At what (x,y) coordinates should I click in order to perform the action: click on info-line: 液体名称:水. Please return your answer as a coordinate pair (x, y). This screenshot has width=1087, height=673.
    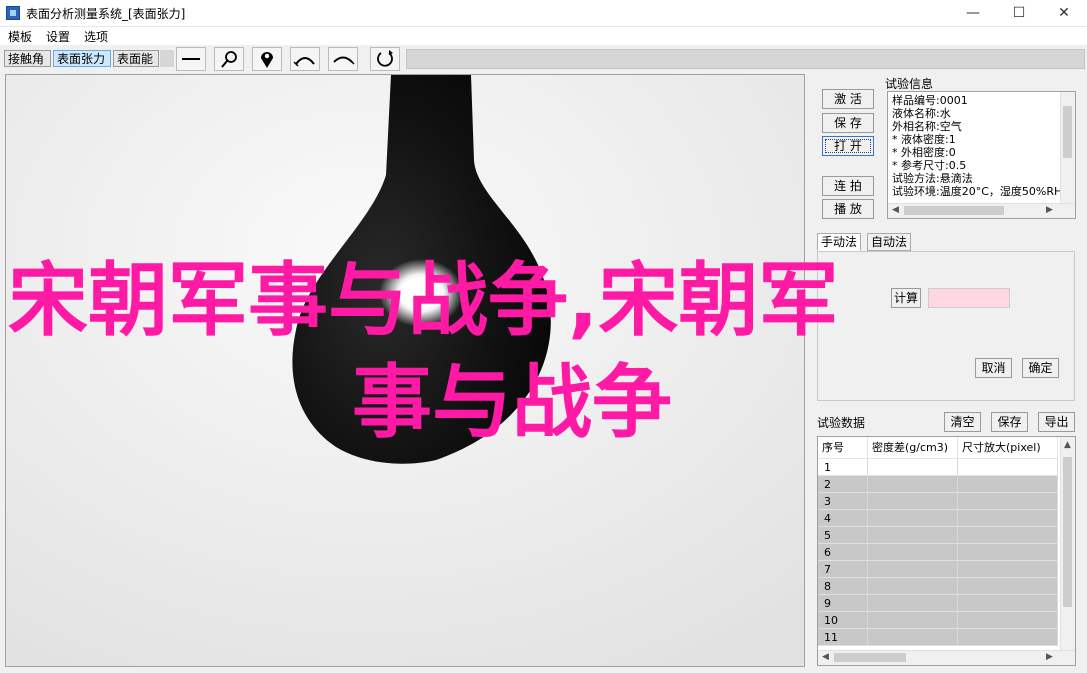
    Looking at the image, I should click on (921, 113).